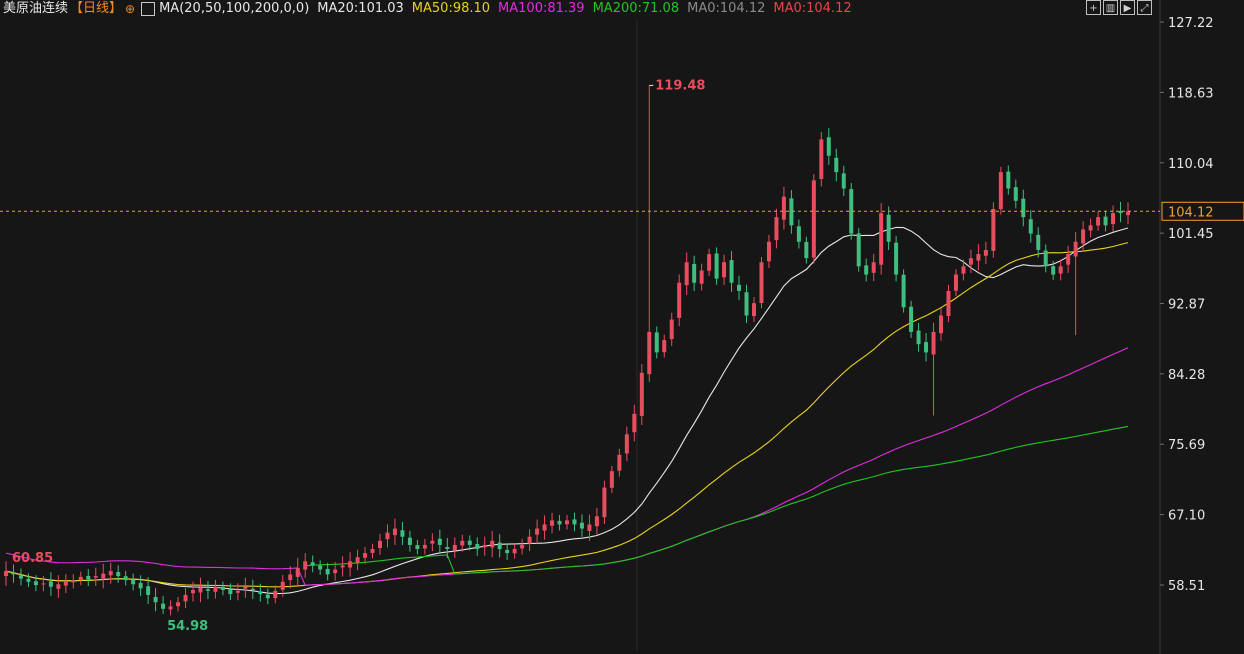 The image size is (1244, 654). What do you see at coordinates (96, 9) in the screenshot?
I see `period-label: 【日线】` at bounding box center [96, 9].